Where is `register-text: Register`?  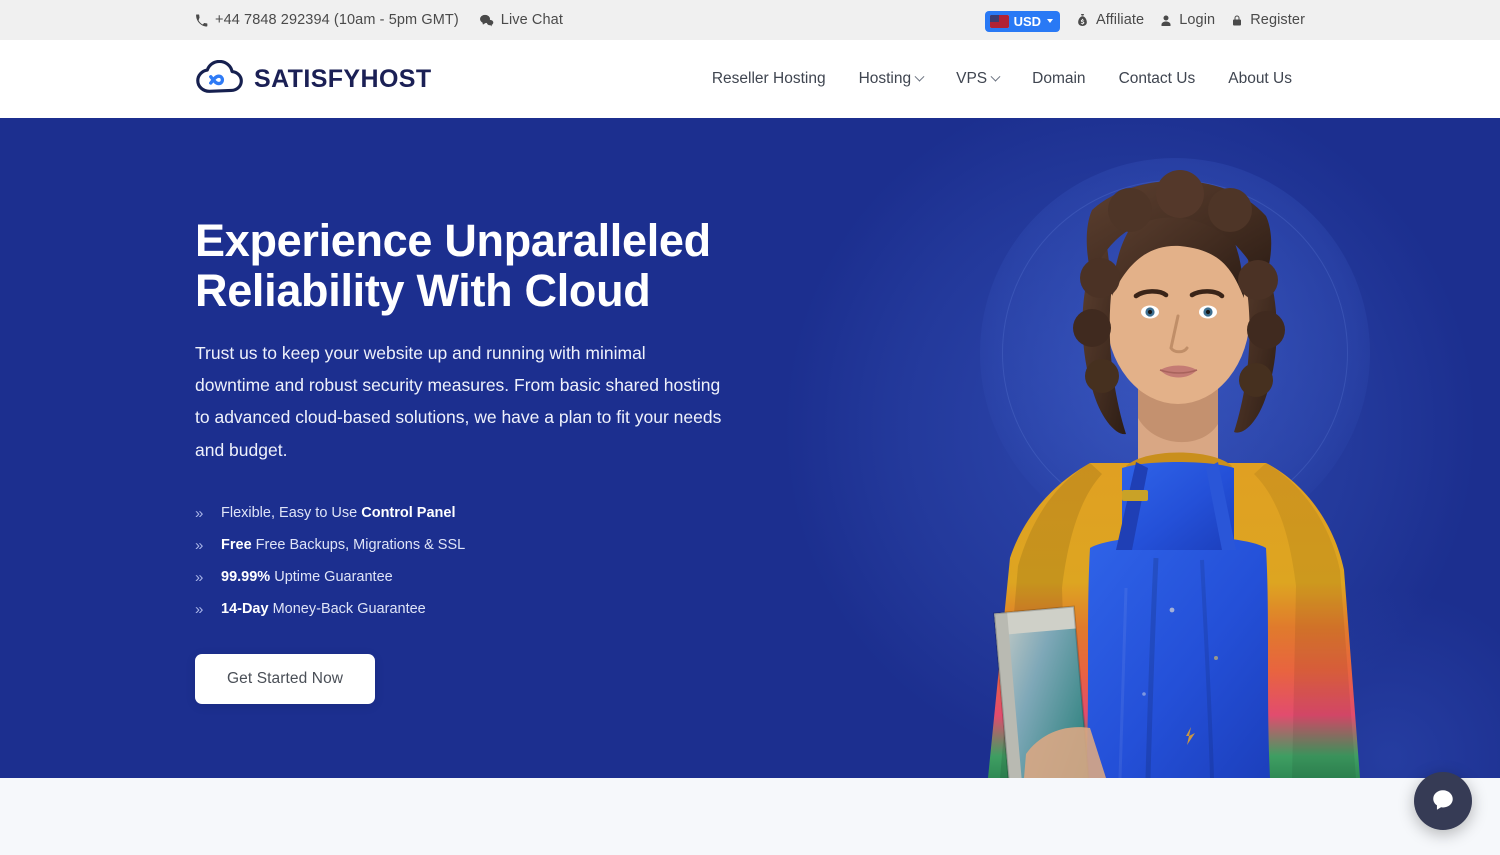 register-text: Register is located at coordinates (1277, 20).